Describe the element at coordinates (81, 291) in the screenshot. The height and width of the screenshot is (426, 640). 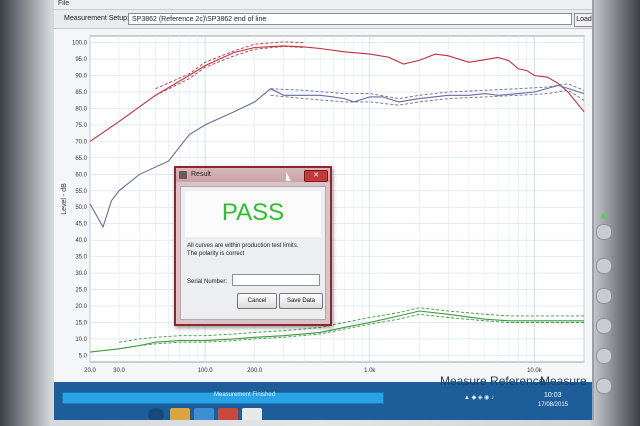
I see `y-tick-label: 25.0` at that location.